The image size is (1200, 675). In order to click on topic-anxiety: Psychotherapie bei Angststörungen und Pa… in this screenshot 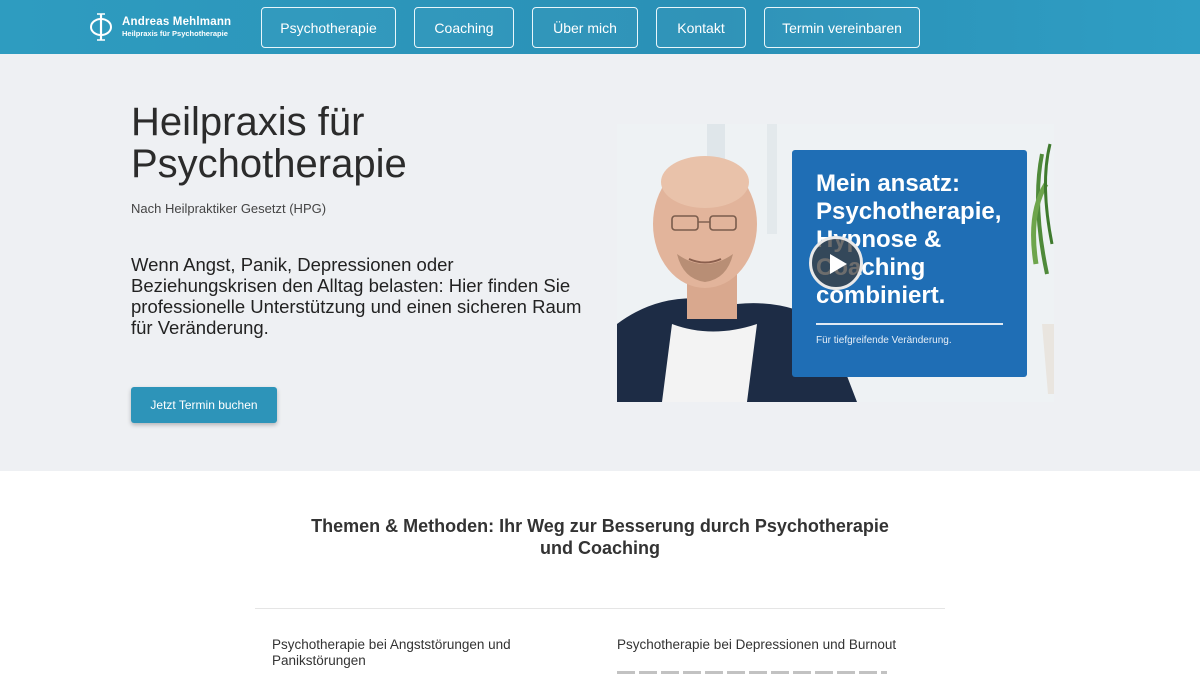, I will do `click(407, 653)`.